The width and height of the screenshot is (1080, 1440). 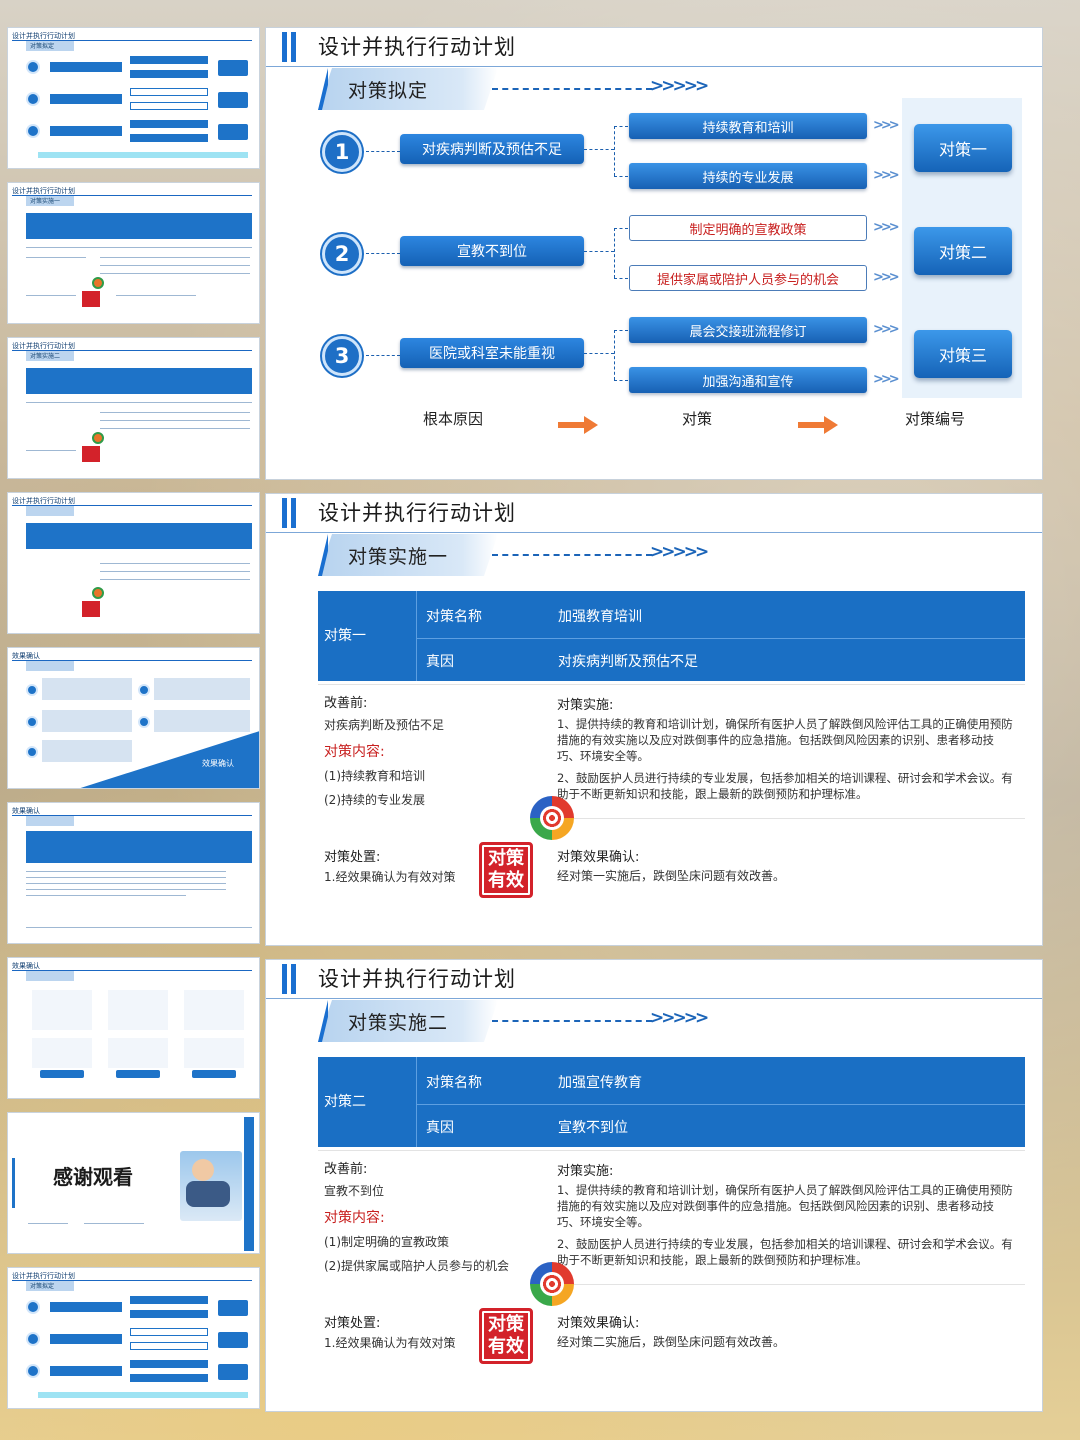 I want to click on code-box-2: 对策二, so click(x=963, y=251).